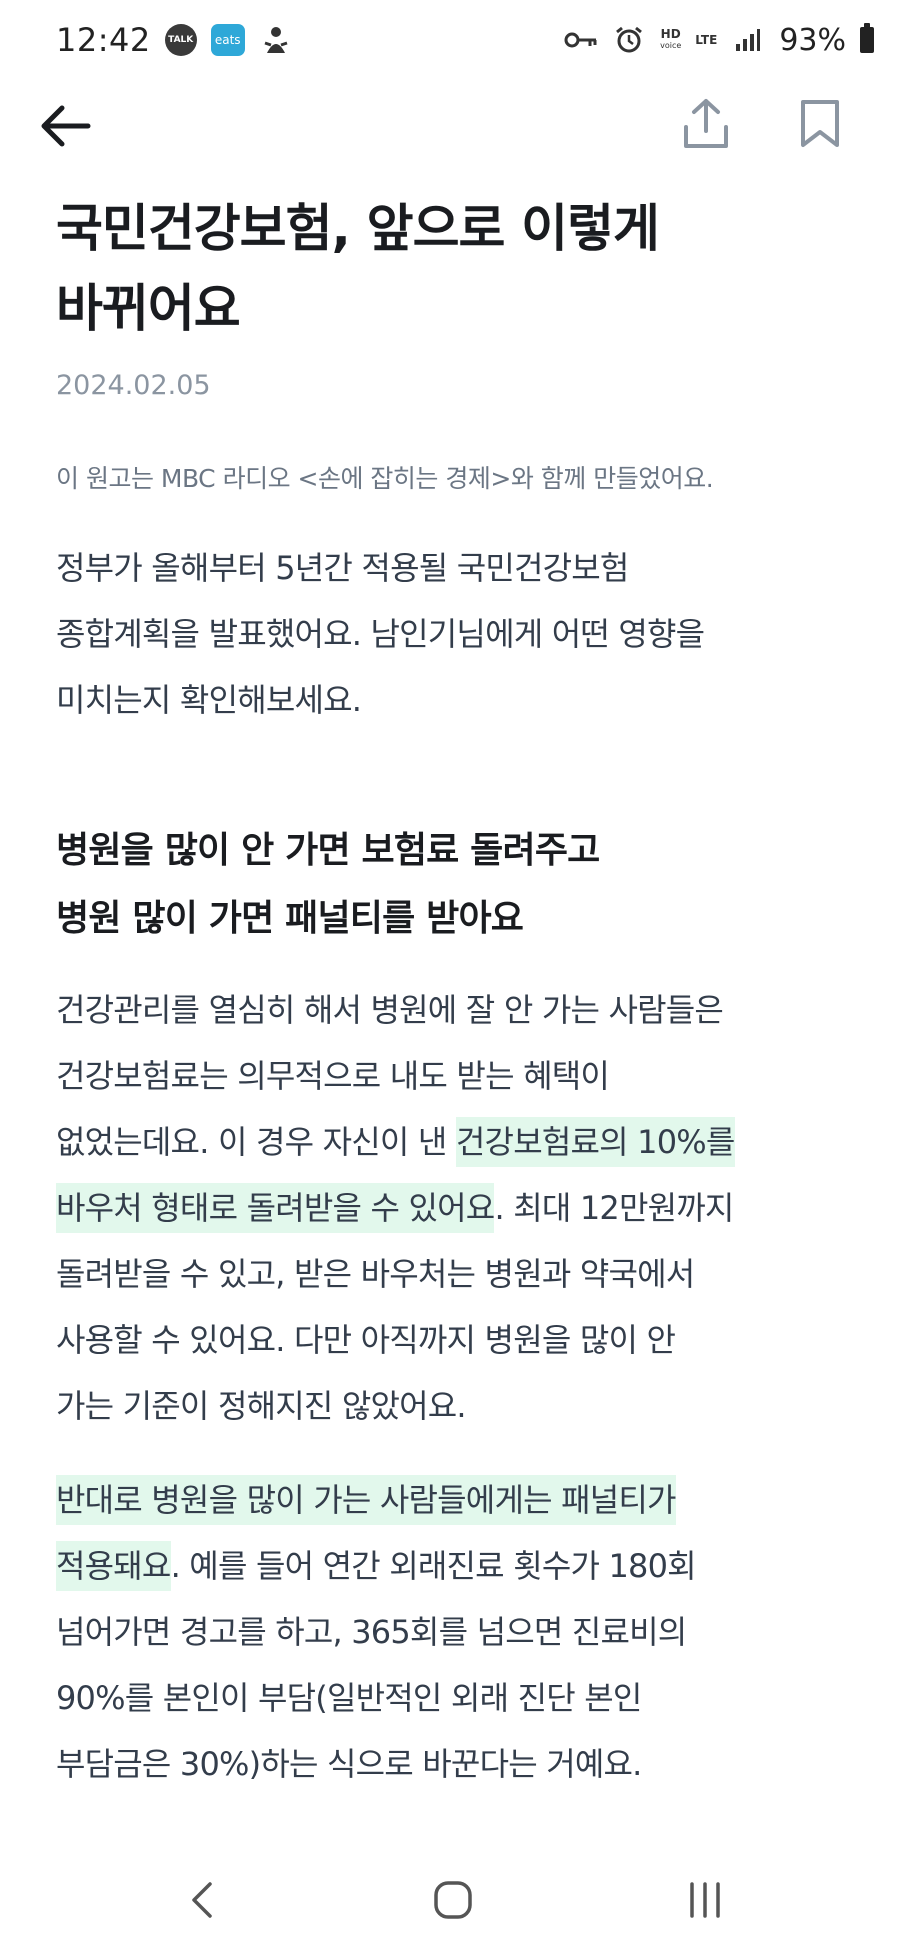 This screenshot has width=900, height=1950. Describe the element at coordinates (670, 34) in the screenshot. I see `hd-label: HD` at that location.